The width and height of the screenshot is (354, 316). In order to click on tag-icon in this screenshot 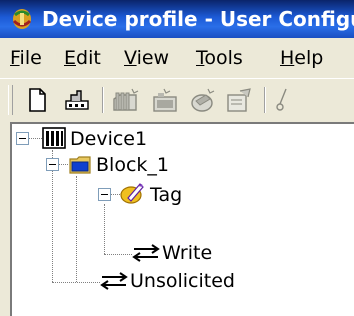, I will do `click(132, 193)`.